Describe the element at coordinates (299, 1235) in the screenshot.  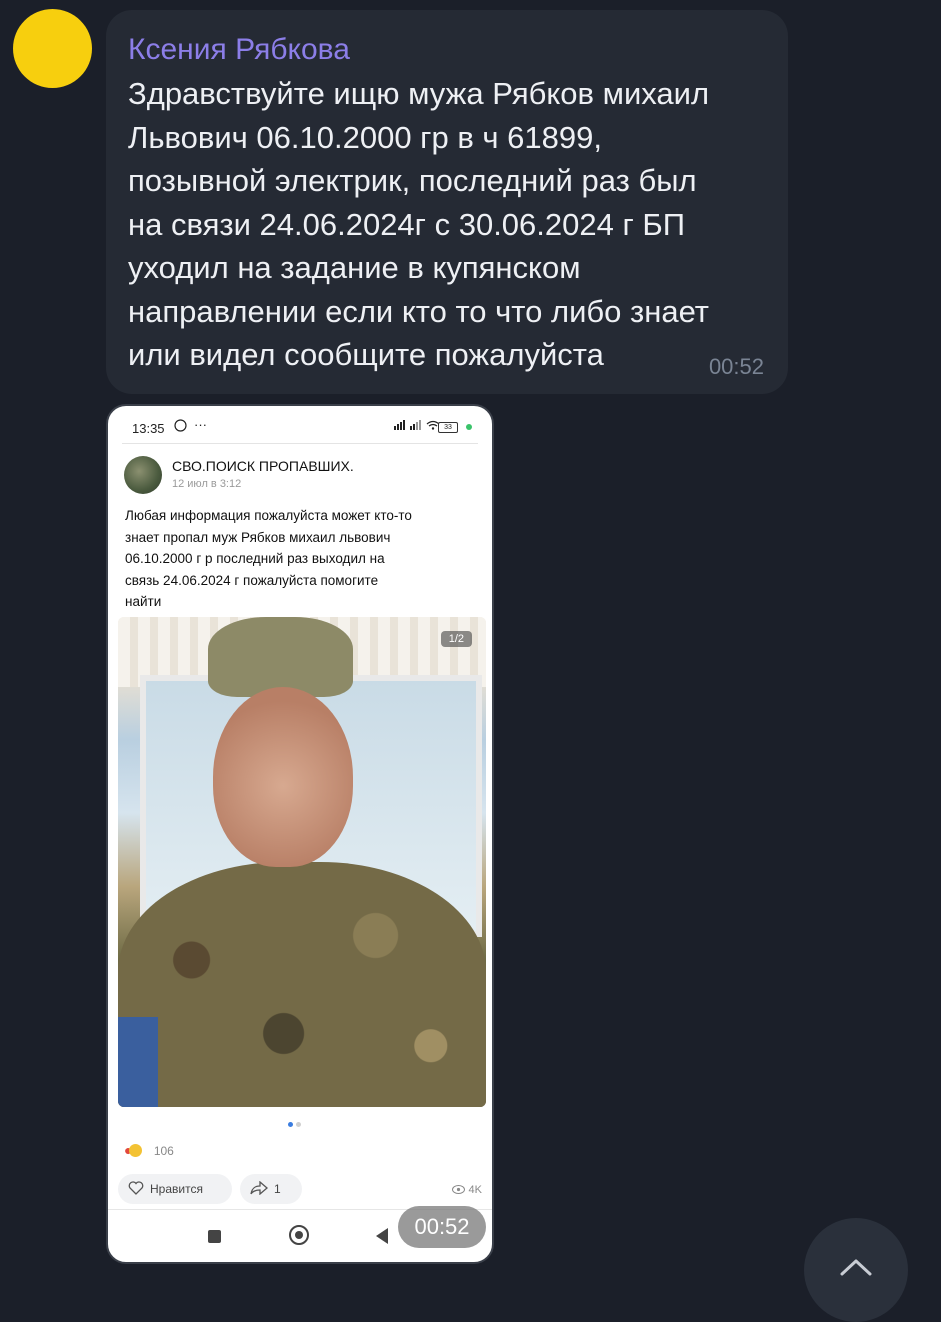
I see `home-icon` at that location.